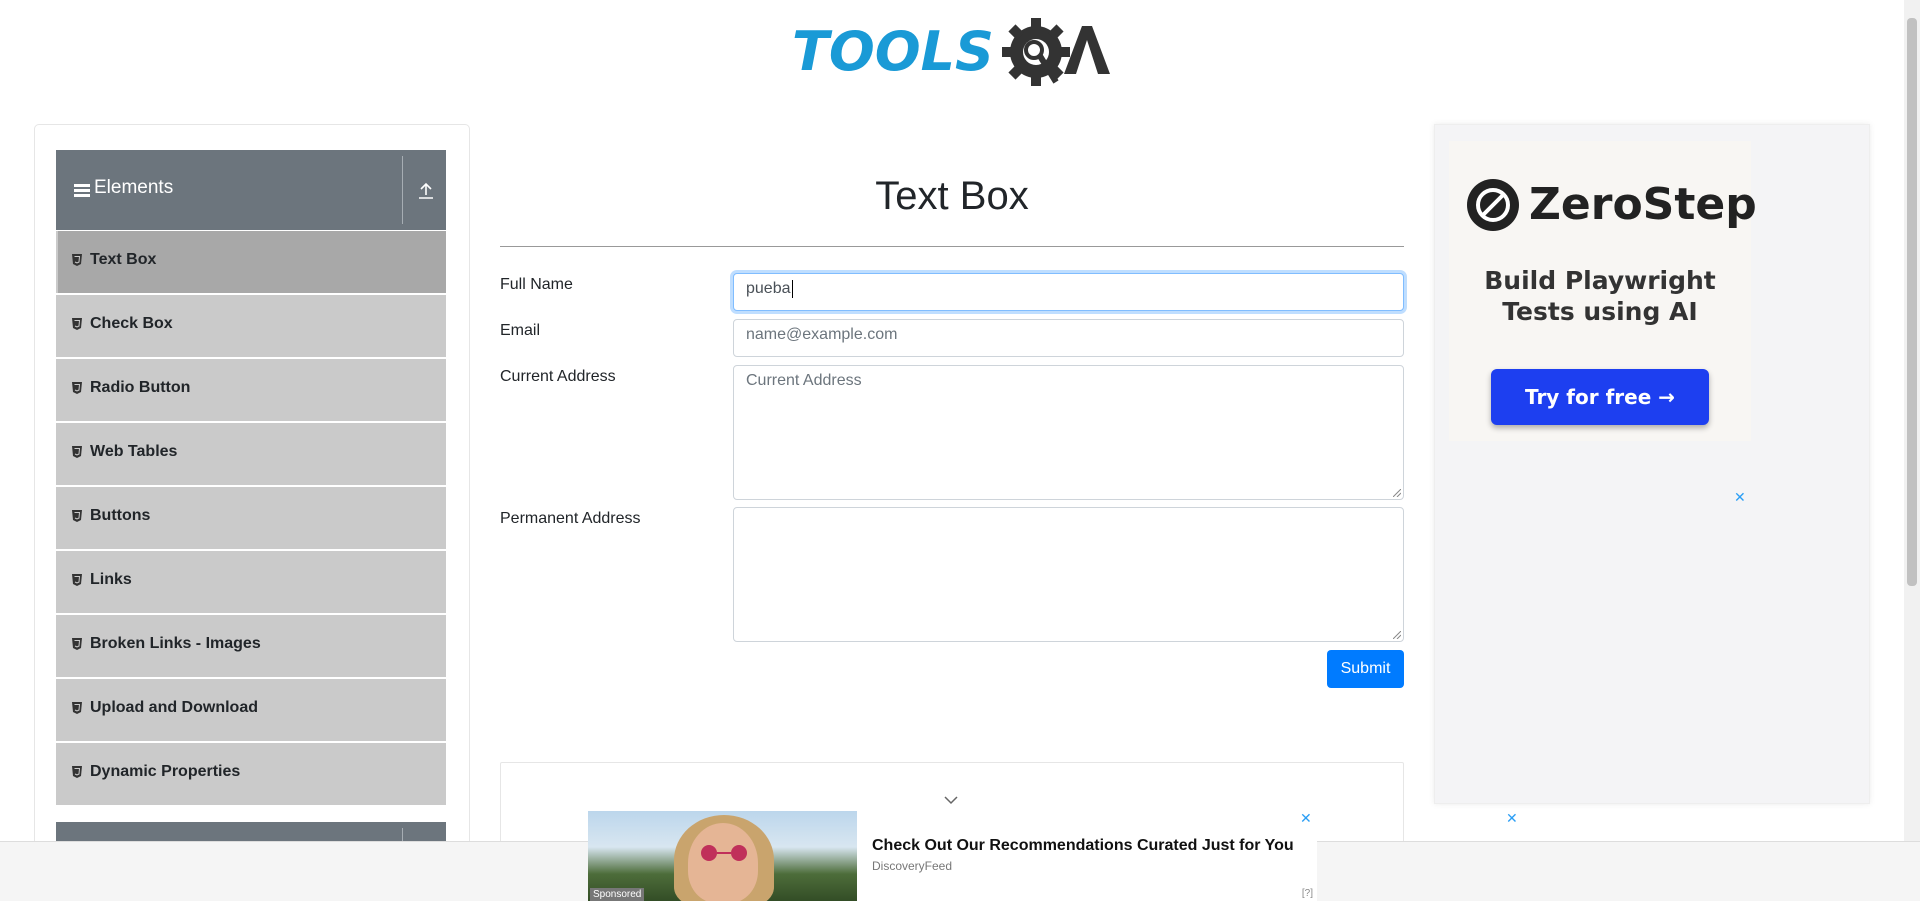 The image size is (1920, 901). Describe the element at coordinates (120, 515) in the screenshot. I see `sidebar-item-label: Buttons` at that location.